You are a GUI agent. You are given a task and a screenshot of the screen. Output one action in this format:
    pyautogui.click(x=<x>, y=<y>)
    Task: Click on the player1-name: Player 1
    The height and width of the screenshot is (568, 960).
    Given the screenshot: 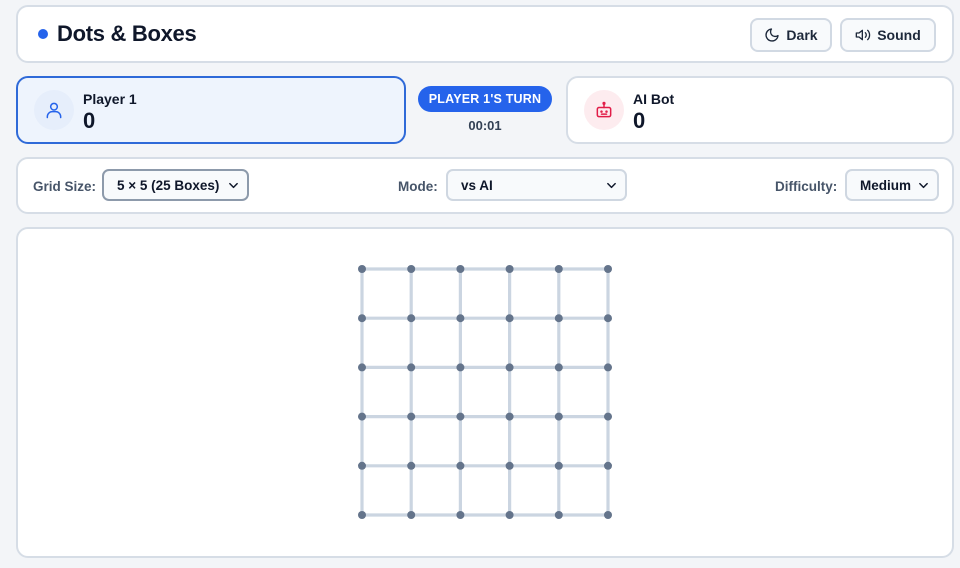 What is the action you would take?
    pyautogui.click(x=110, y=99)
    